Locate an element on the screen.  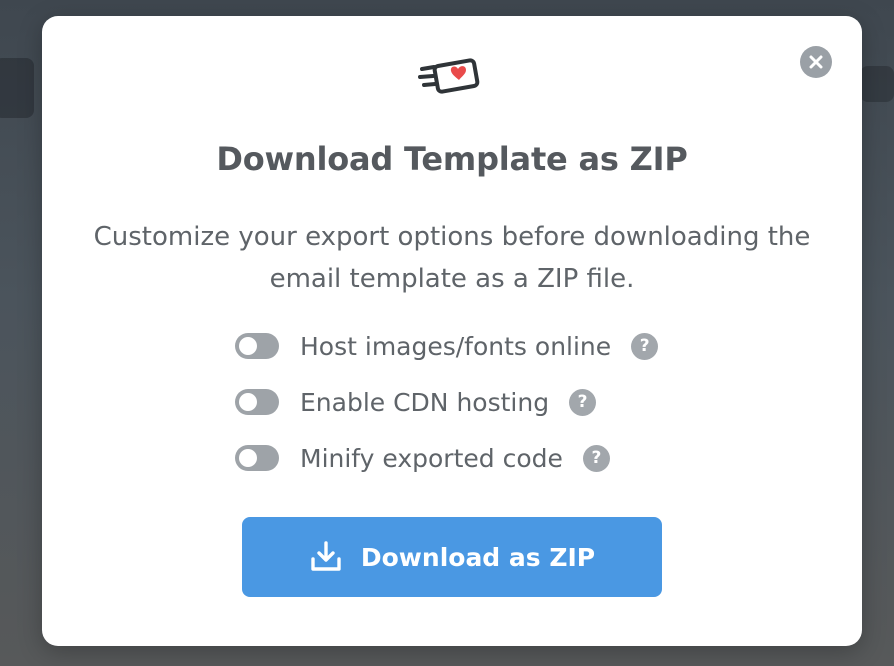
close-icon is located at coordinates (816, 62).